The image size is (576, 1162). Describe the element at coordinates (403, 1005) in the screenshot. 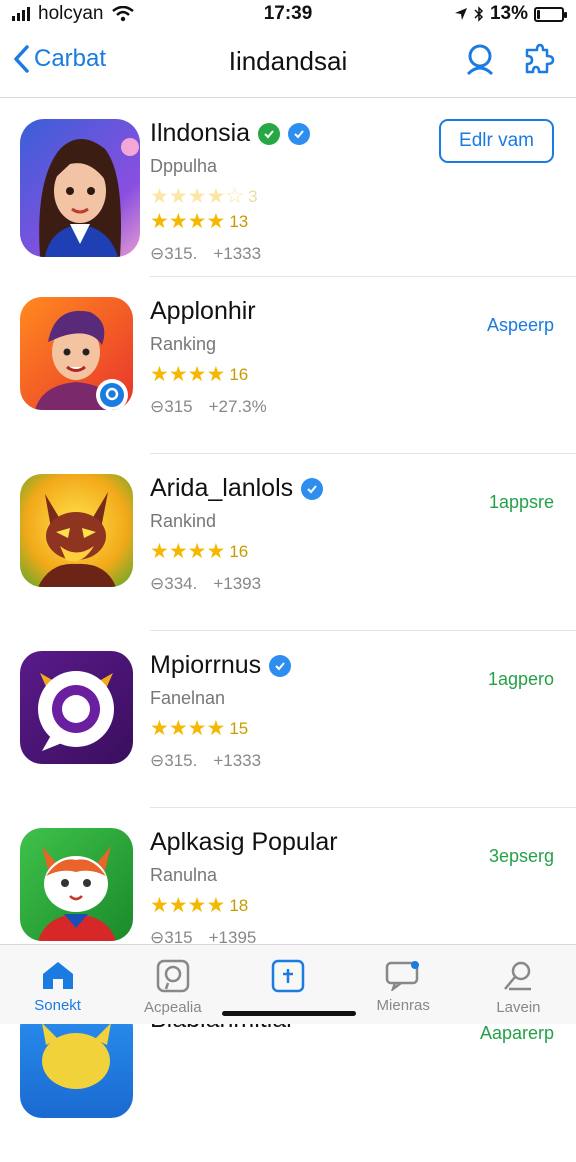

I see `tab-label: Mienras` at that location.